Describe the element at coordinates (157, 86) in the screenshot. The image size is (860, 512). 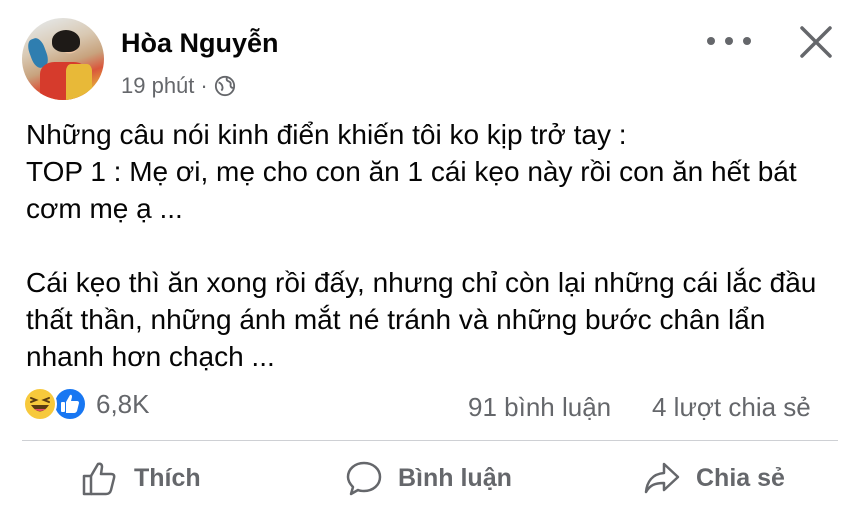
I see `post-time: 19 phút` at that location.